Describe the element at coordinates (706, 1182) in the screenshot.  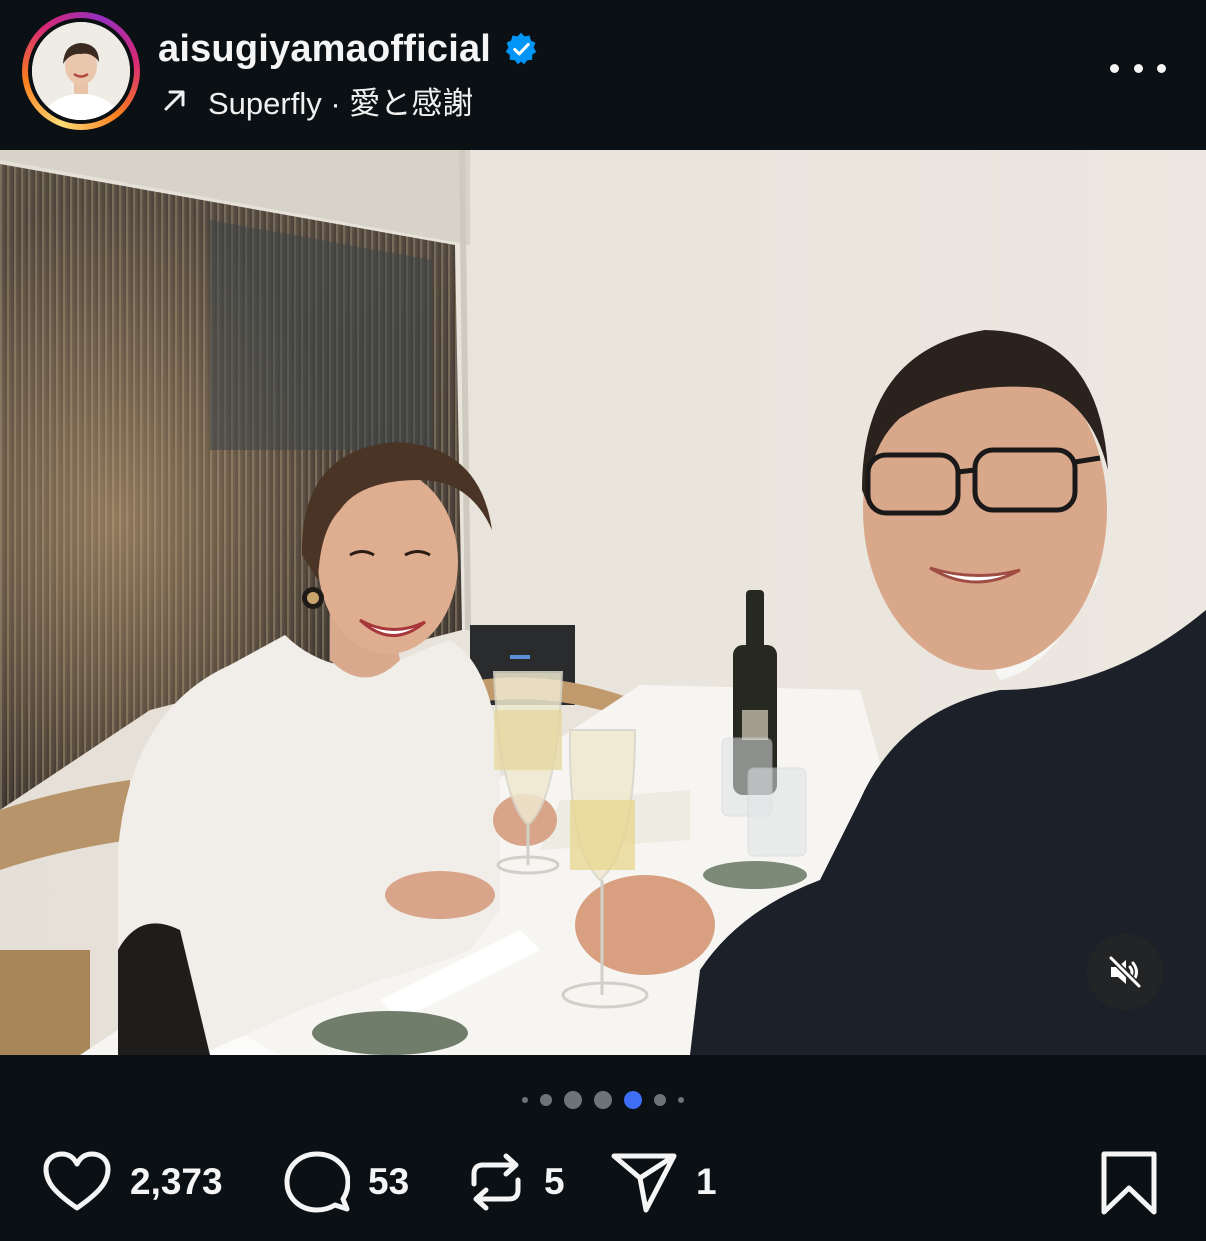
I see `share-count: 1` at that location.